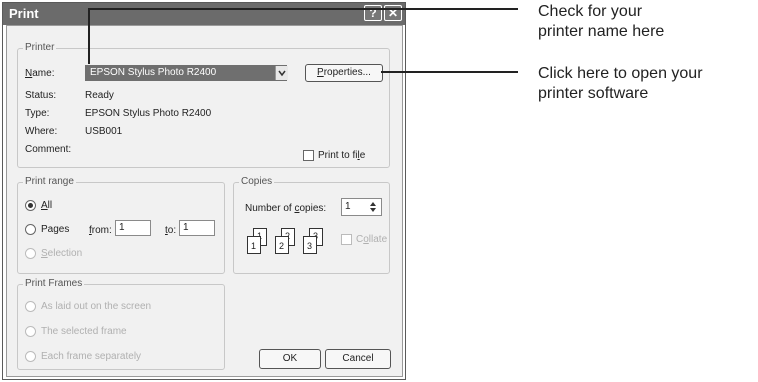 This screenshot has width=758, height=382. Describe the element at coordinates (286, 208) in the screenshot. I see `number-of-copies-label: Number of copies:` at that location.